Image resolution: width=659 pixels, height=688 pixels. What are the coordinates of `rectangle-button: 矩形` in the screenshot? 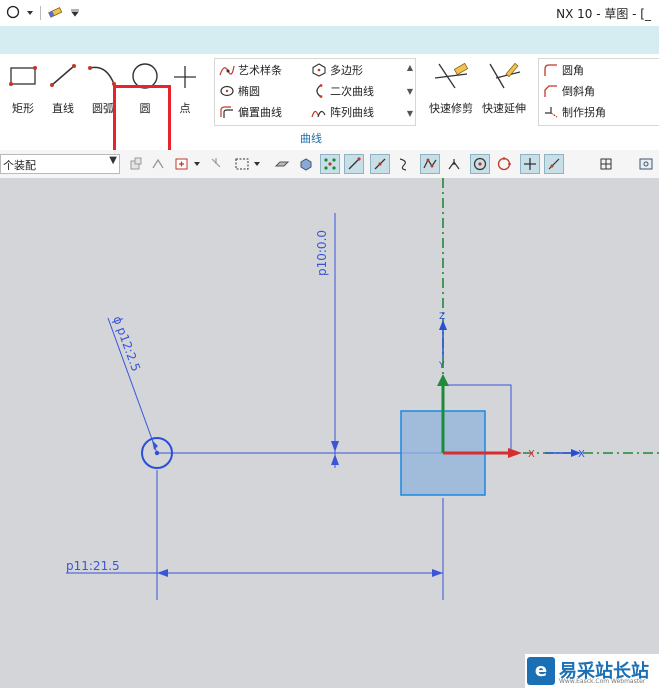 It's located at (23, 86).